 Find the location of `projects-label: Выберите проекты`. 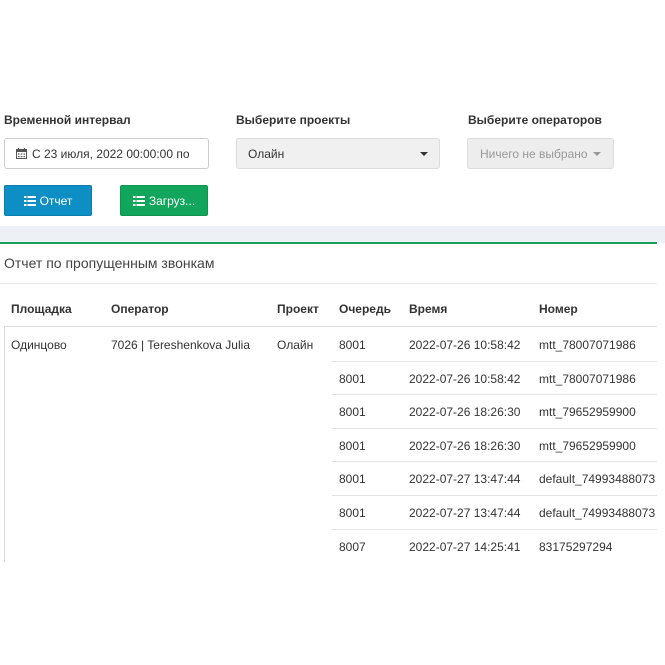

projects-label: Выберите проекты is located at coordinates (293, 120).